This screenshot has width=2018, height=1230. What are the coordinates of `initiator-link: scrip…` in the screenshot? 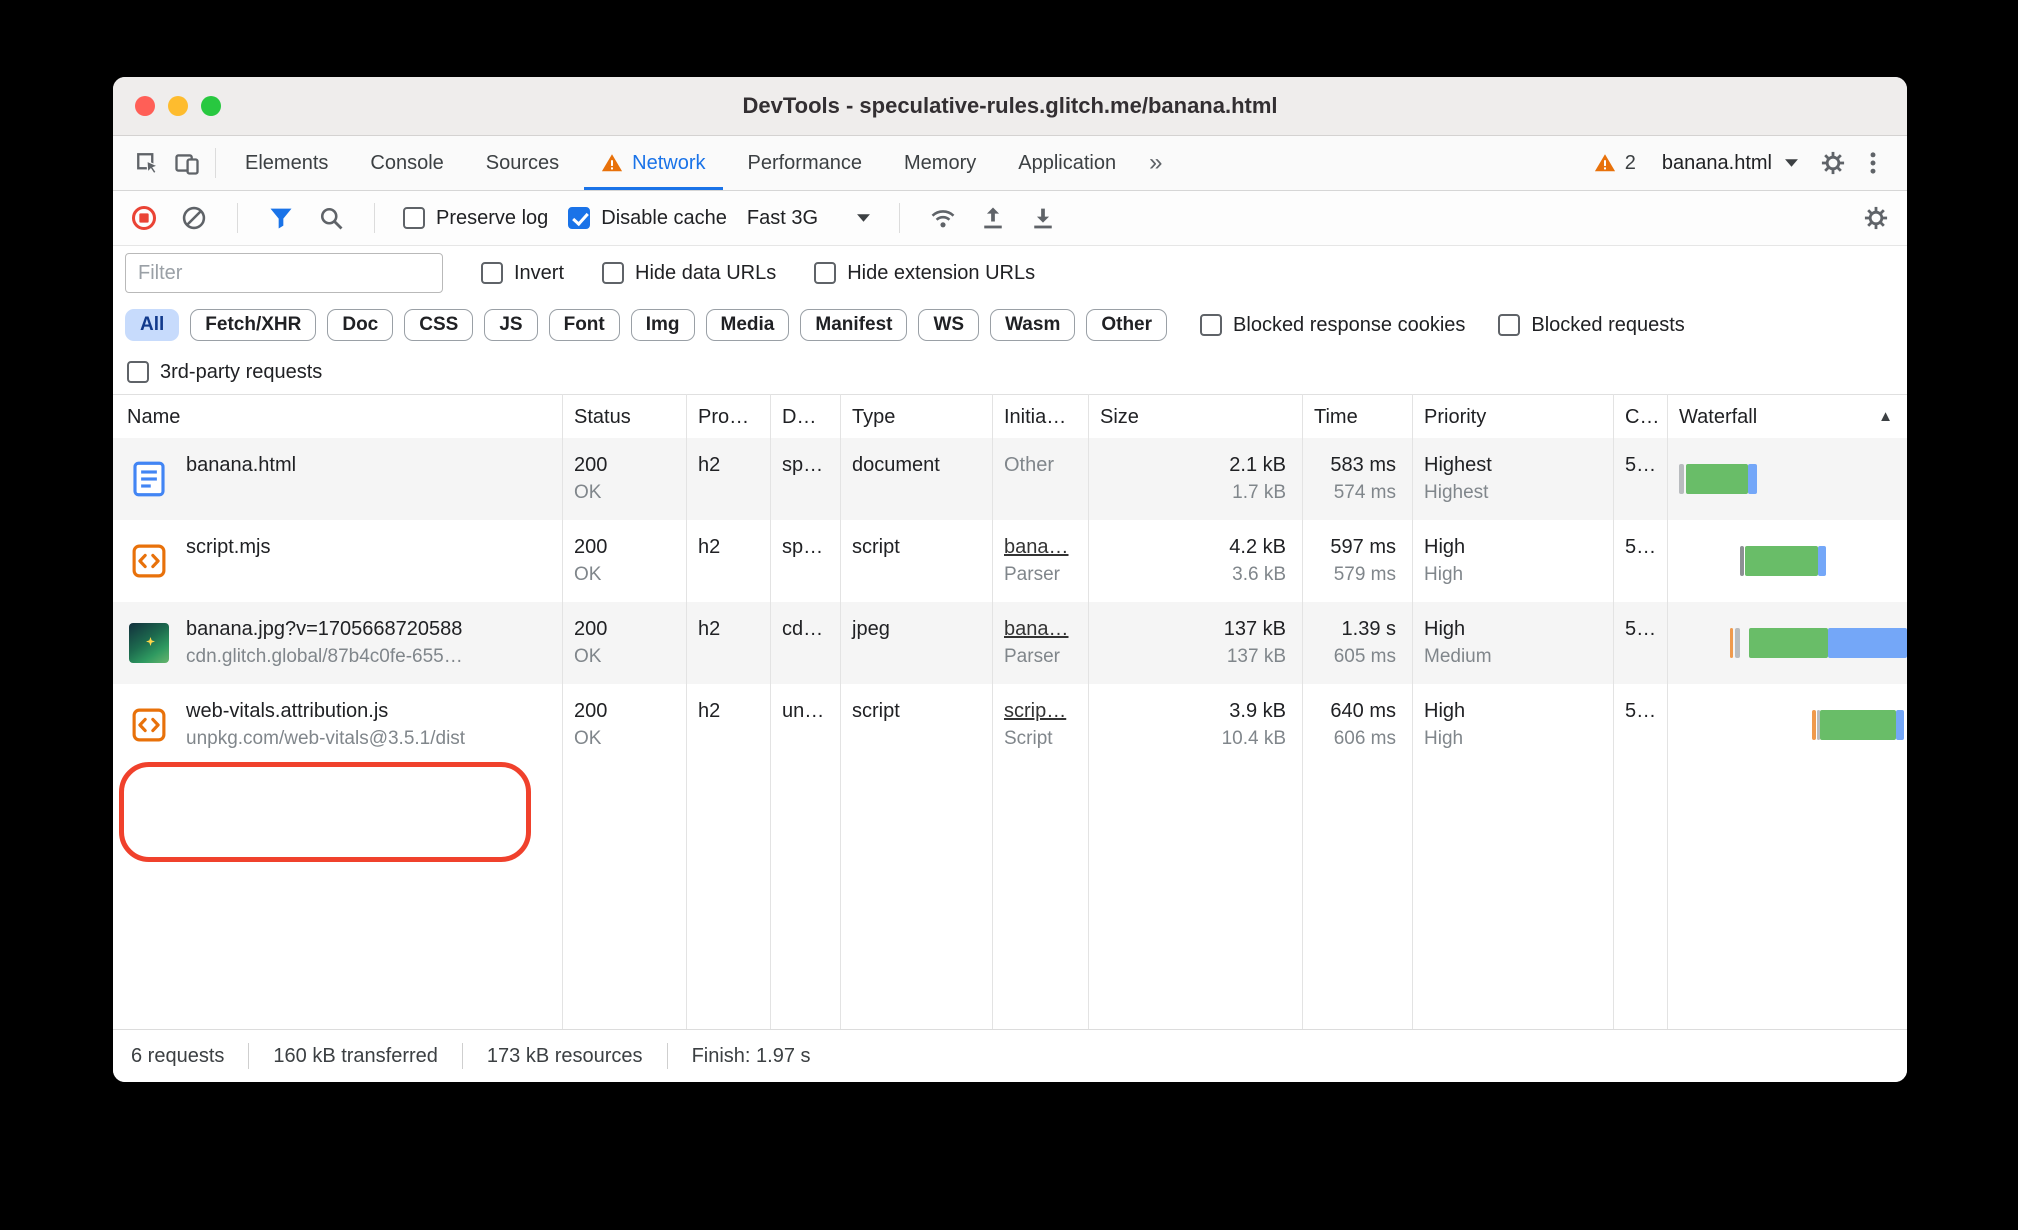 It's located at (1046, 711).